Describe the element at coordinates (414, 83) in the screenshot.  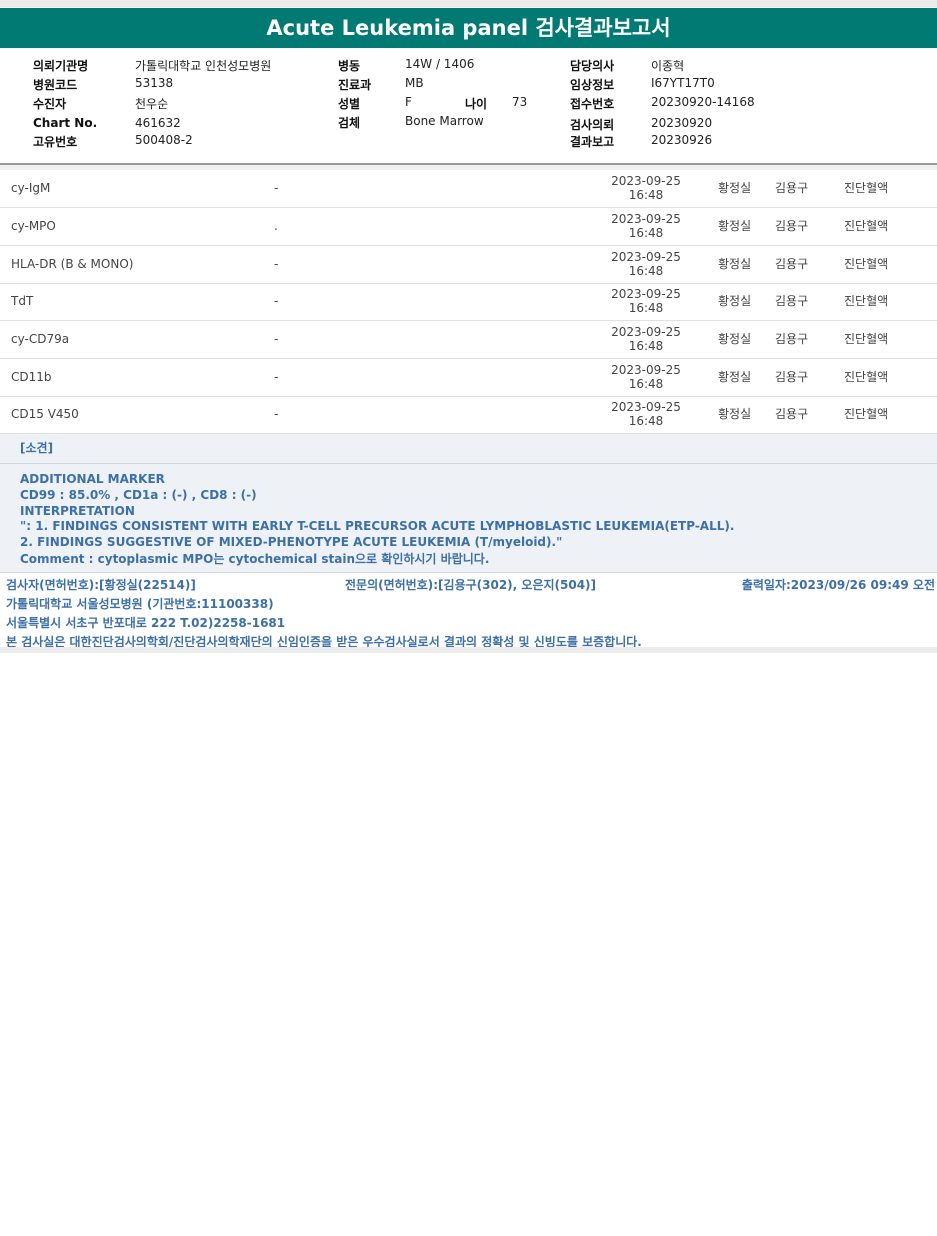
I see `value-department: MB` at that location.